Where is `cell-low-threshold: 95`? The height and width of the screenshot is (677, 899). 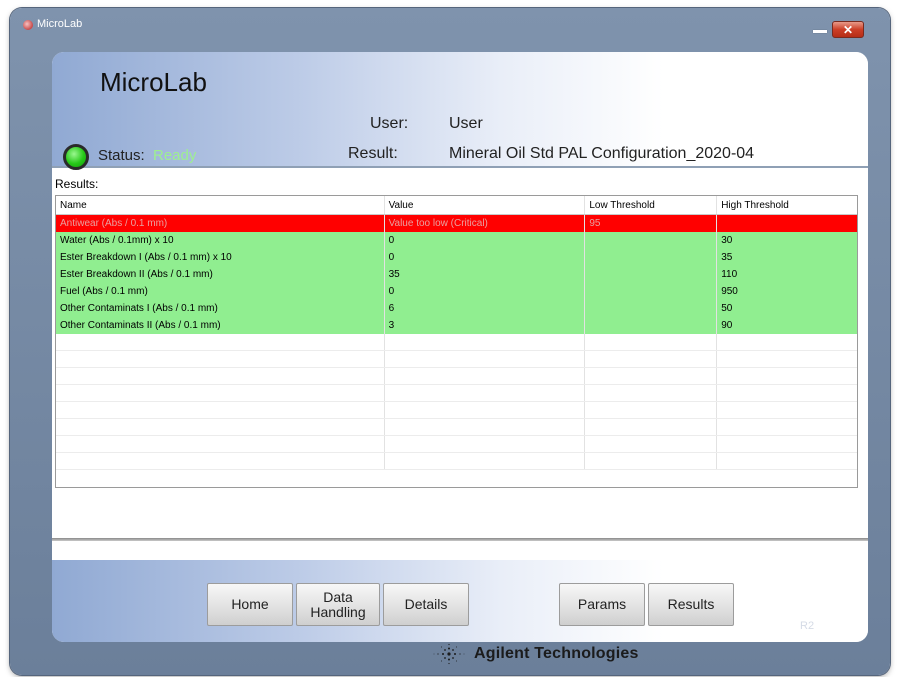
cell-low-threshold: 95 is located at coordinates (651, 223).